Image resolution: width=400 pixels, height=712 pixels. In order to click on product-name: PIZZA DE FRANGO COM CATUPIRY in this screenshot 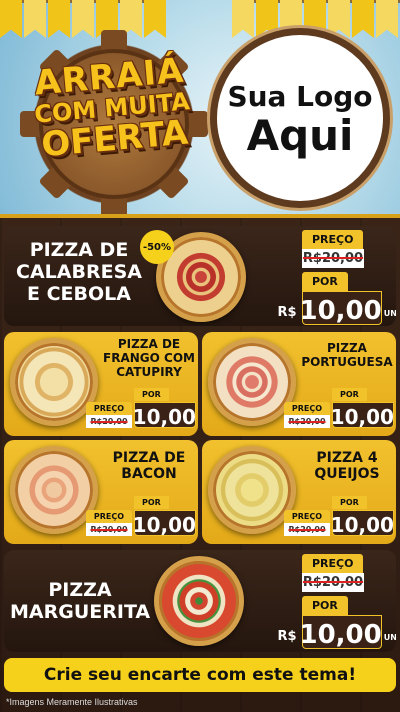, I will do `click(149, 358)`.